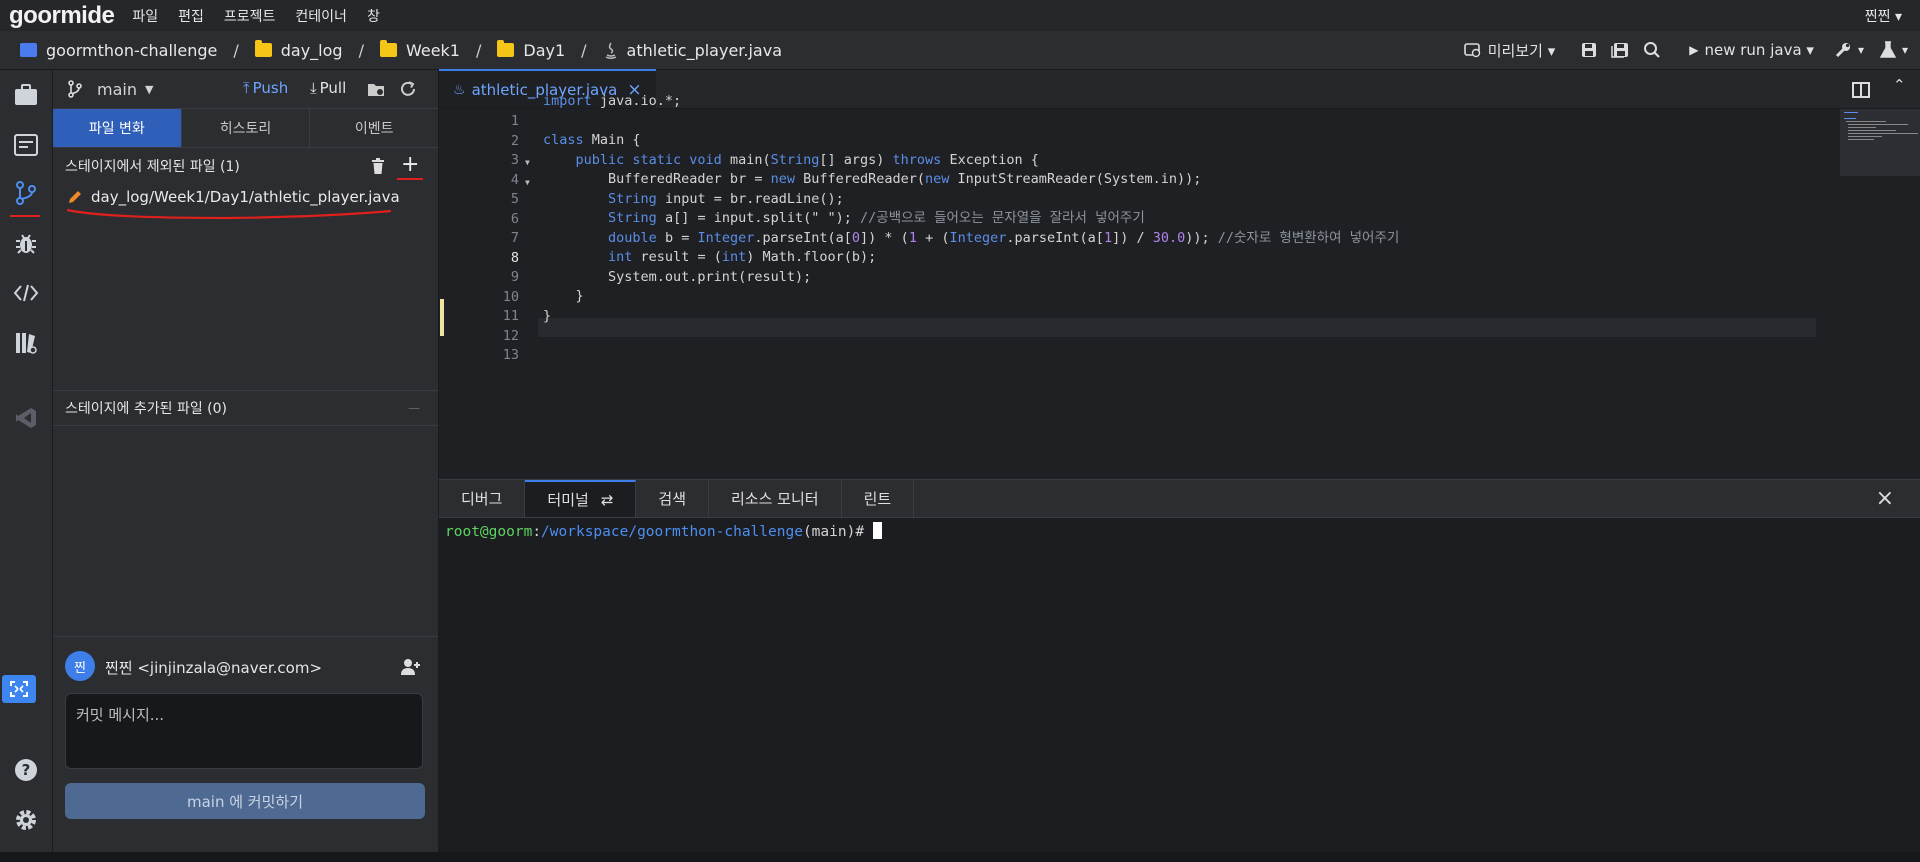 This screenshot has height=862, width=1920. Describe the element at coordinates (1885, 498) in the screenshot. I see `close-panel-icon: ×` at that location.